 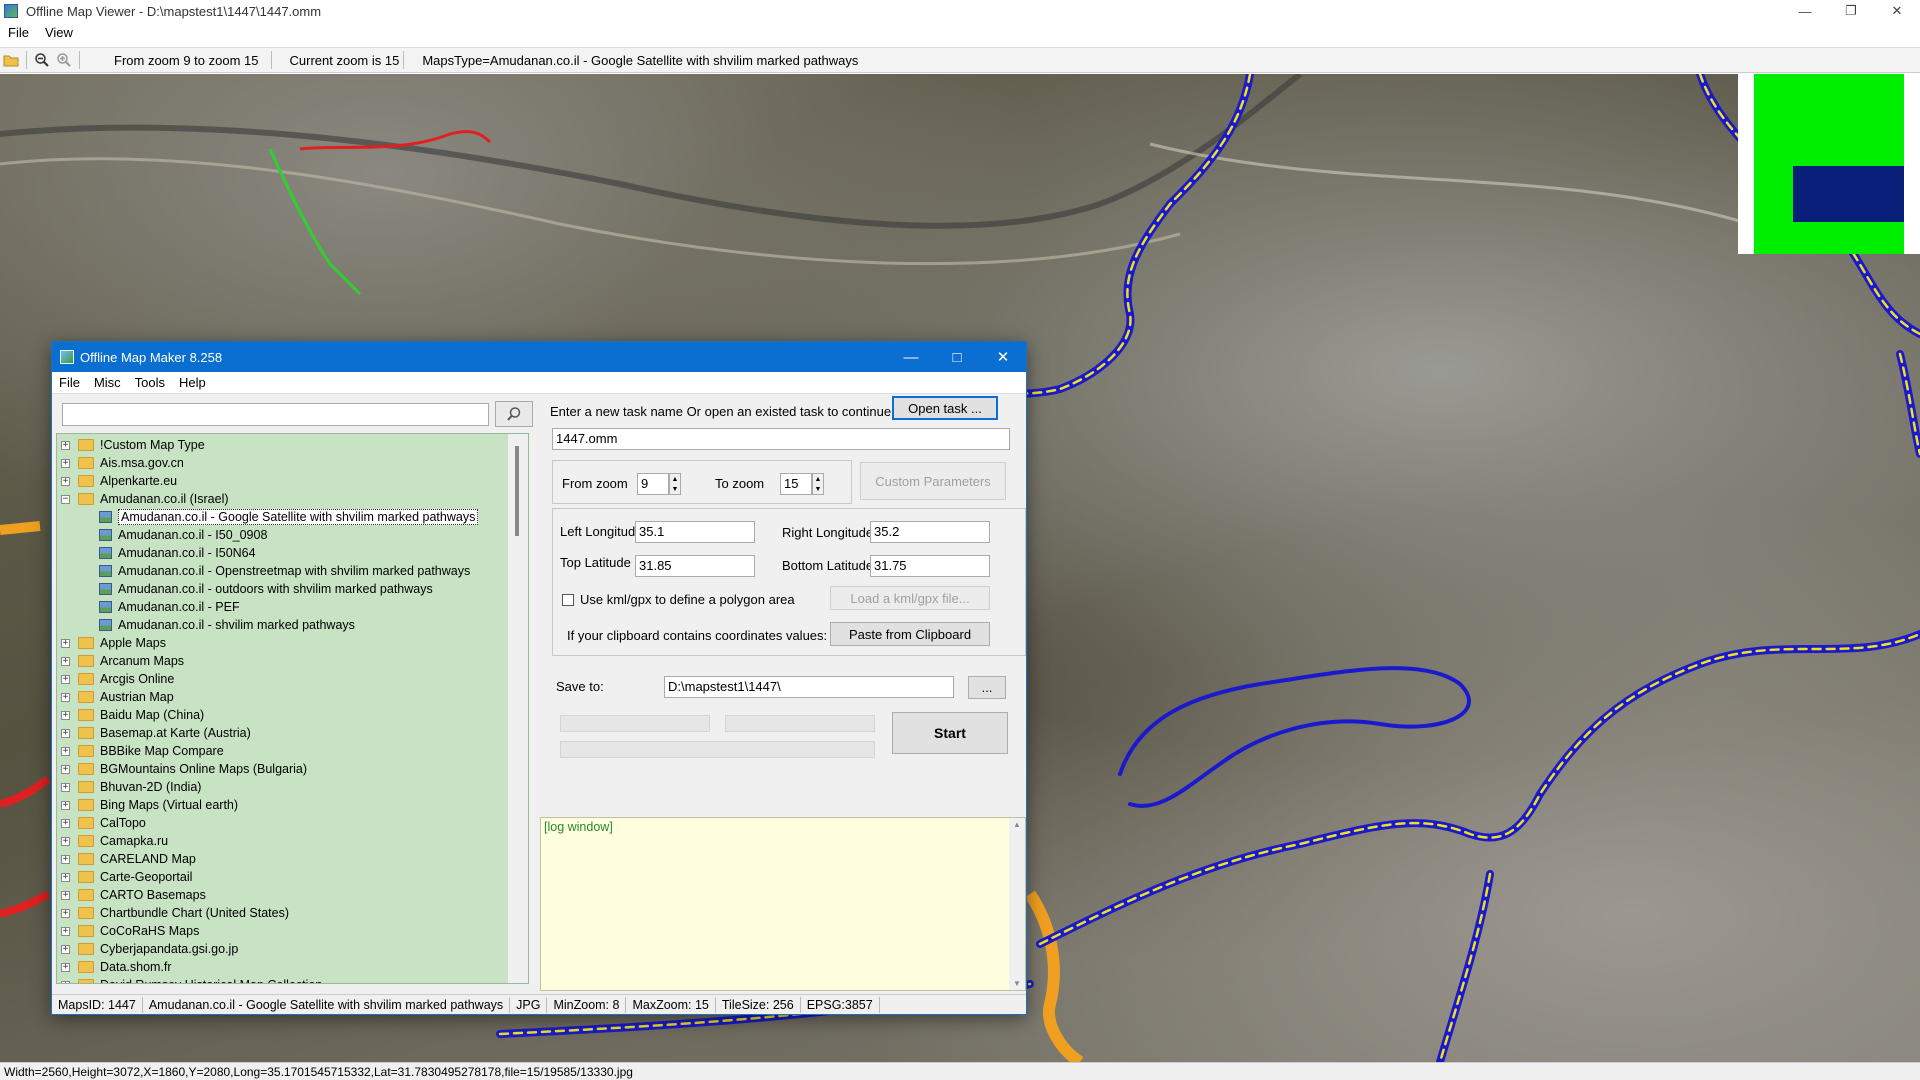 What do you see at coordinates (809, 687) in the screenshot?
I see `save-path-field: D:\mapstest1\1447\` at bounding box center [809, 687].